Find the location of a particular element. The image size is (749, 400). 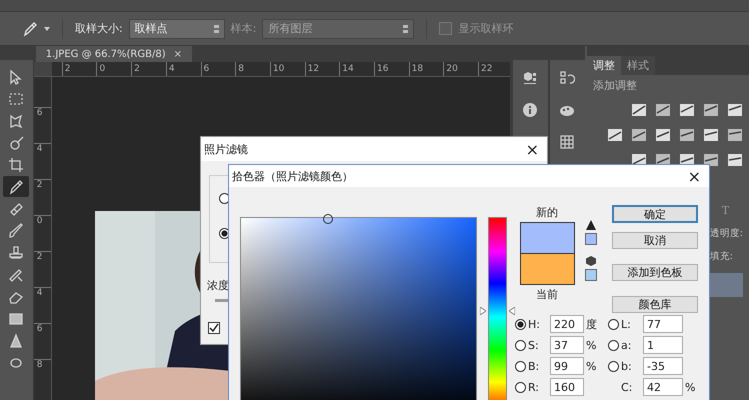

history-brush-icon is located at coordinates (16, 274).